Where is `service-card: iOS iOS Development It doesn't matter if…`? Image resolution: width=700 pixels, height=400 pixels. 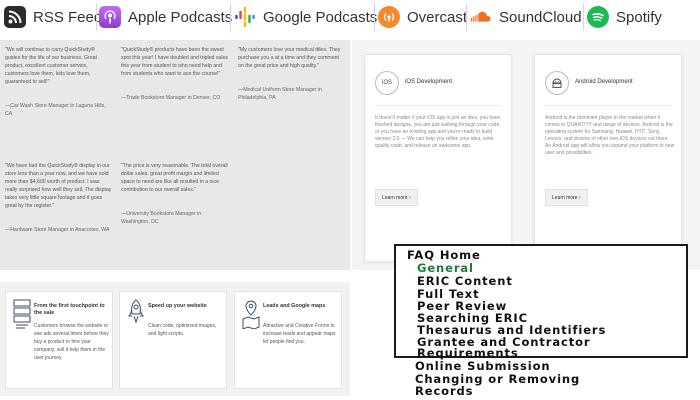
service-card: iOS iOS Development It doesn't matter if… is located at coordinates (438, 158).